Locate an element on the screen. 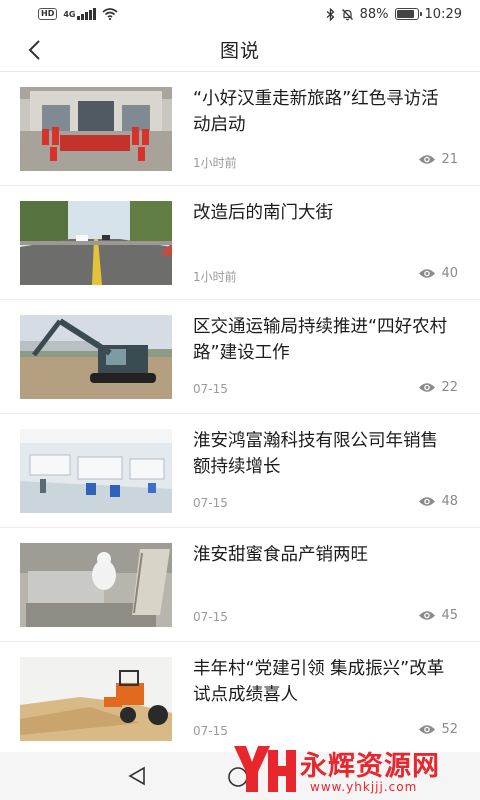 The image size is (480, 800). status-right: 88% 10:29 is located at coordinates (394, 14).